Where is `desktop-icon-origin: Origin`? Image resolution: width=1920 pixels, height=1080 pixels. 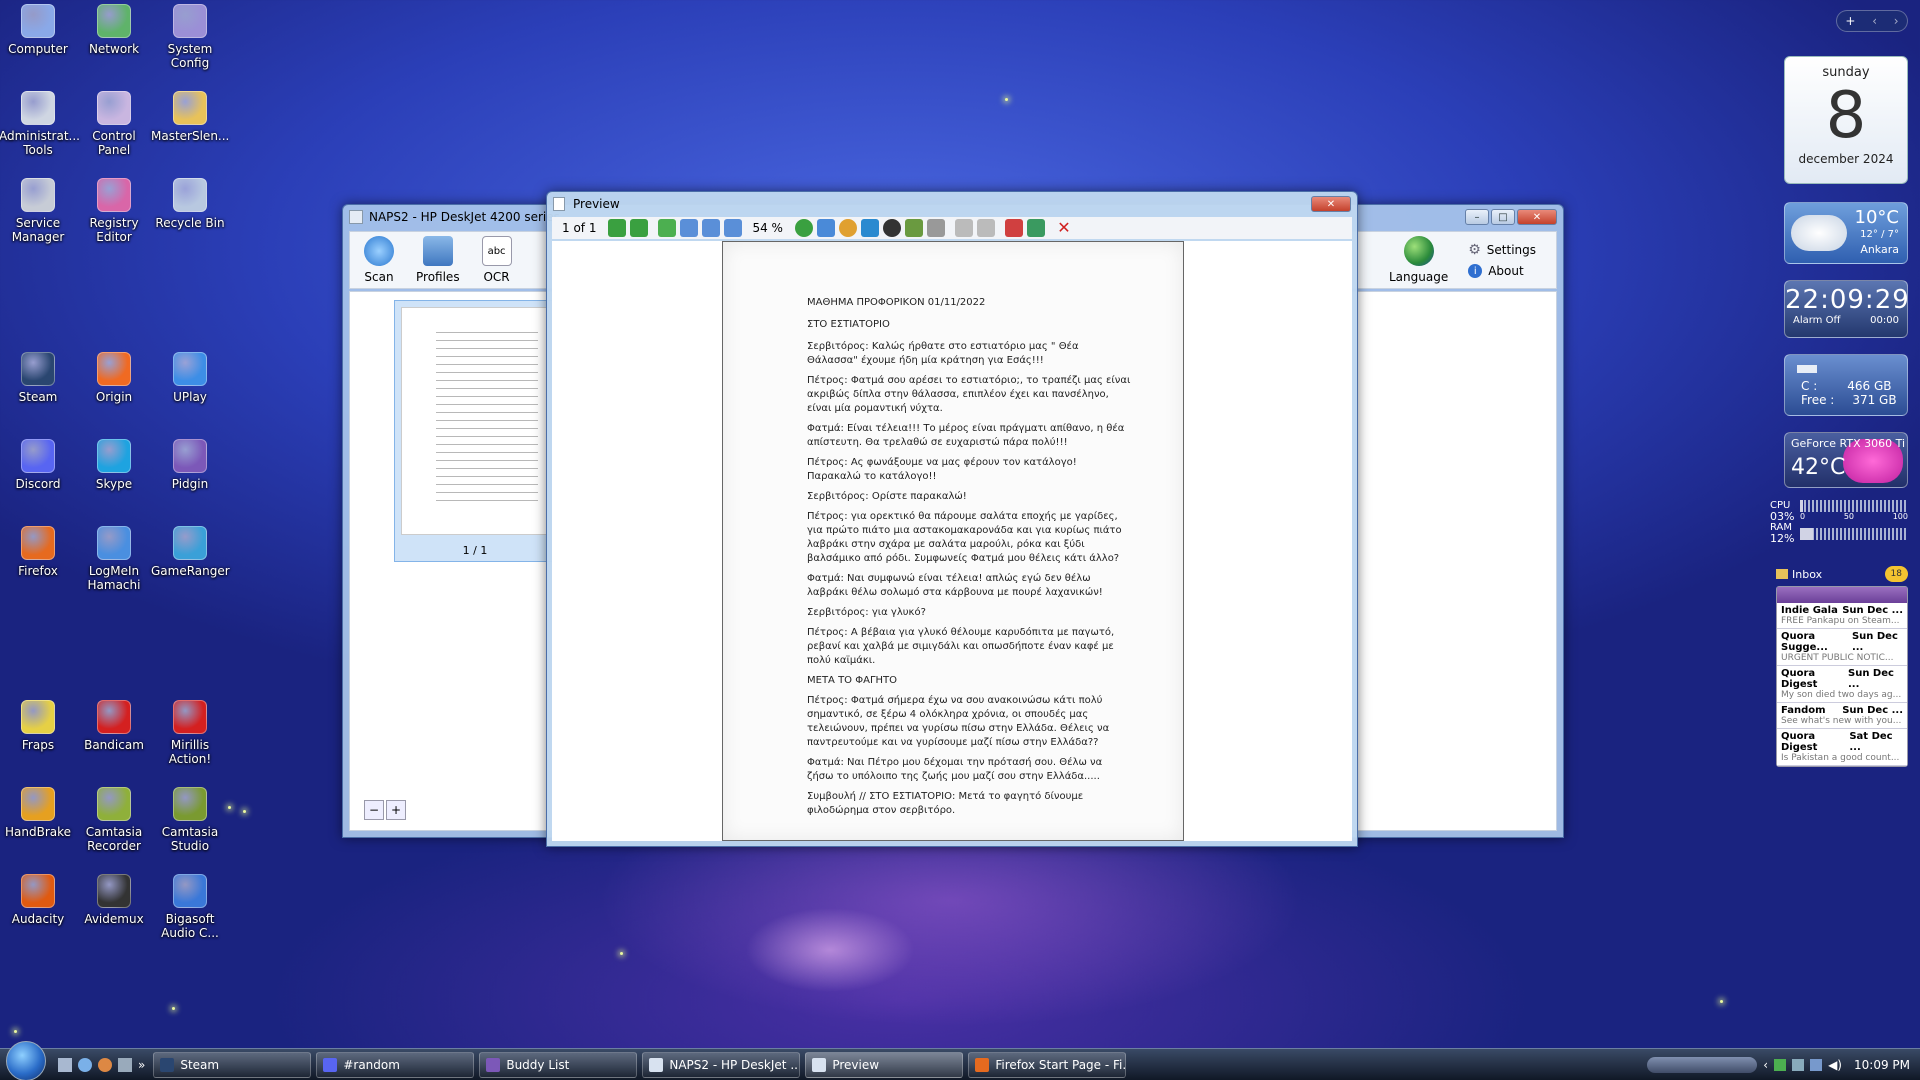
desktop-icon-origin: Origin is located at coordinates (114, 378).